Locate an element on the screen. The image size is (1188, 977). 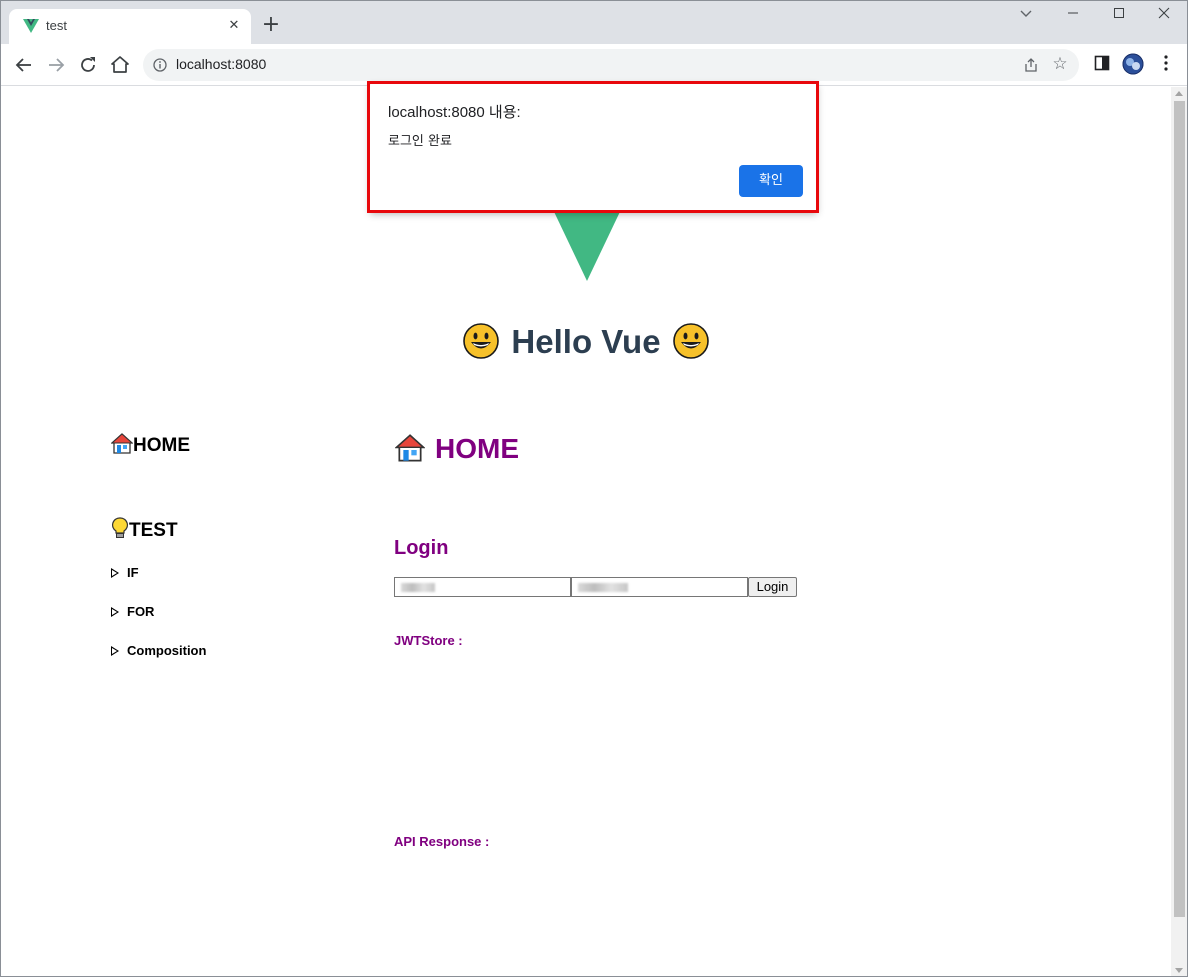
tab-title: test is located at coordinates (56, 25).